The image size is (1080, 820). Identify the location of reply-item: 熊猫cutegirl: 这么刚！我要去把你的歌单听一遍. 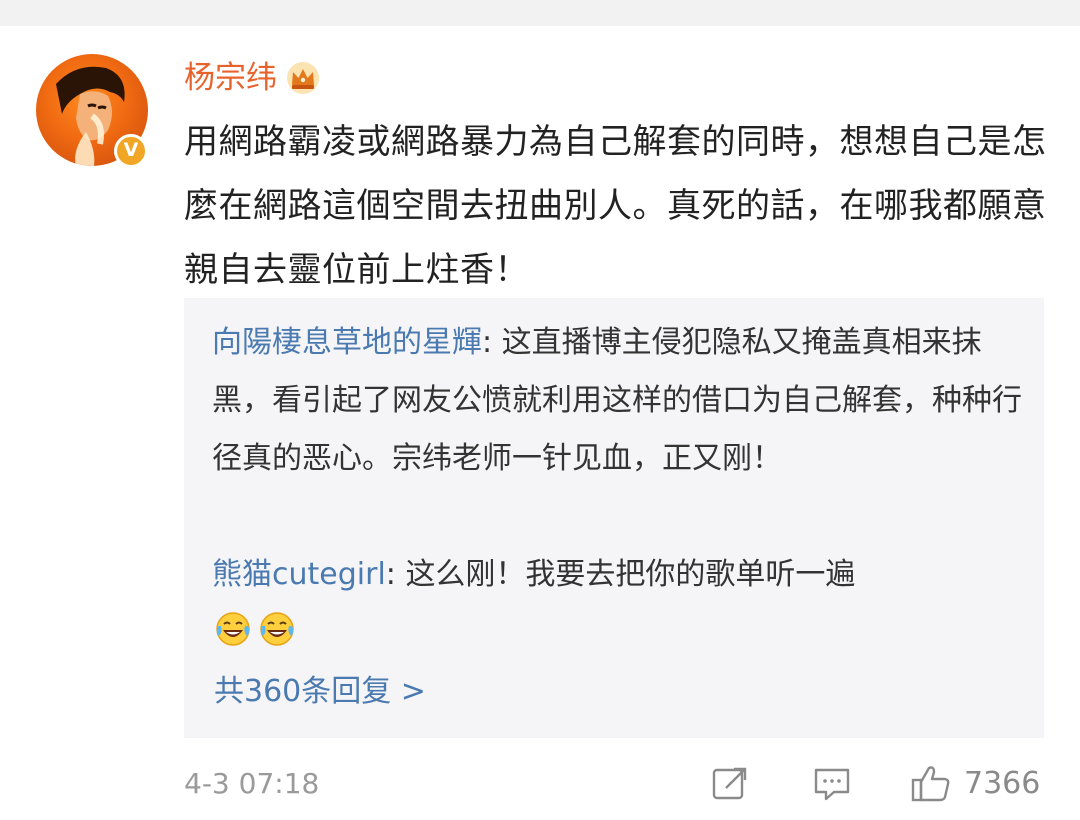
(617, 575).